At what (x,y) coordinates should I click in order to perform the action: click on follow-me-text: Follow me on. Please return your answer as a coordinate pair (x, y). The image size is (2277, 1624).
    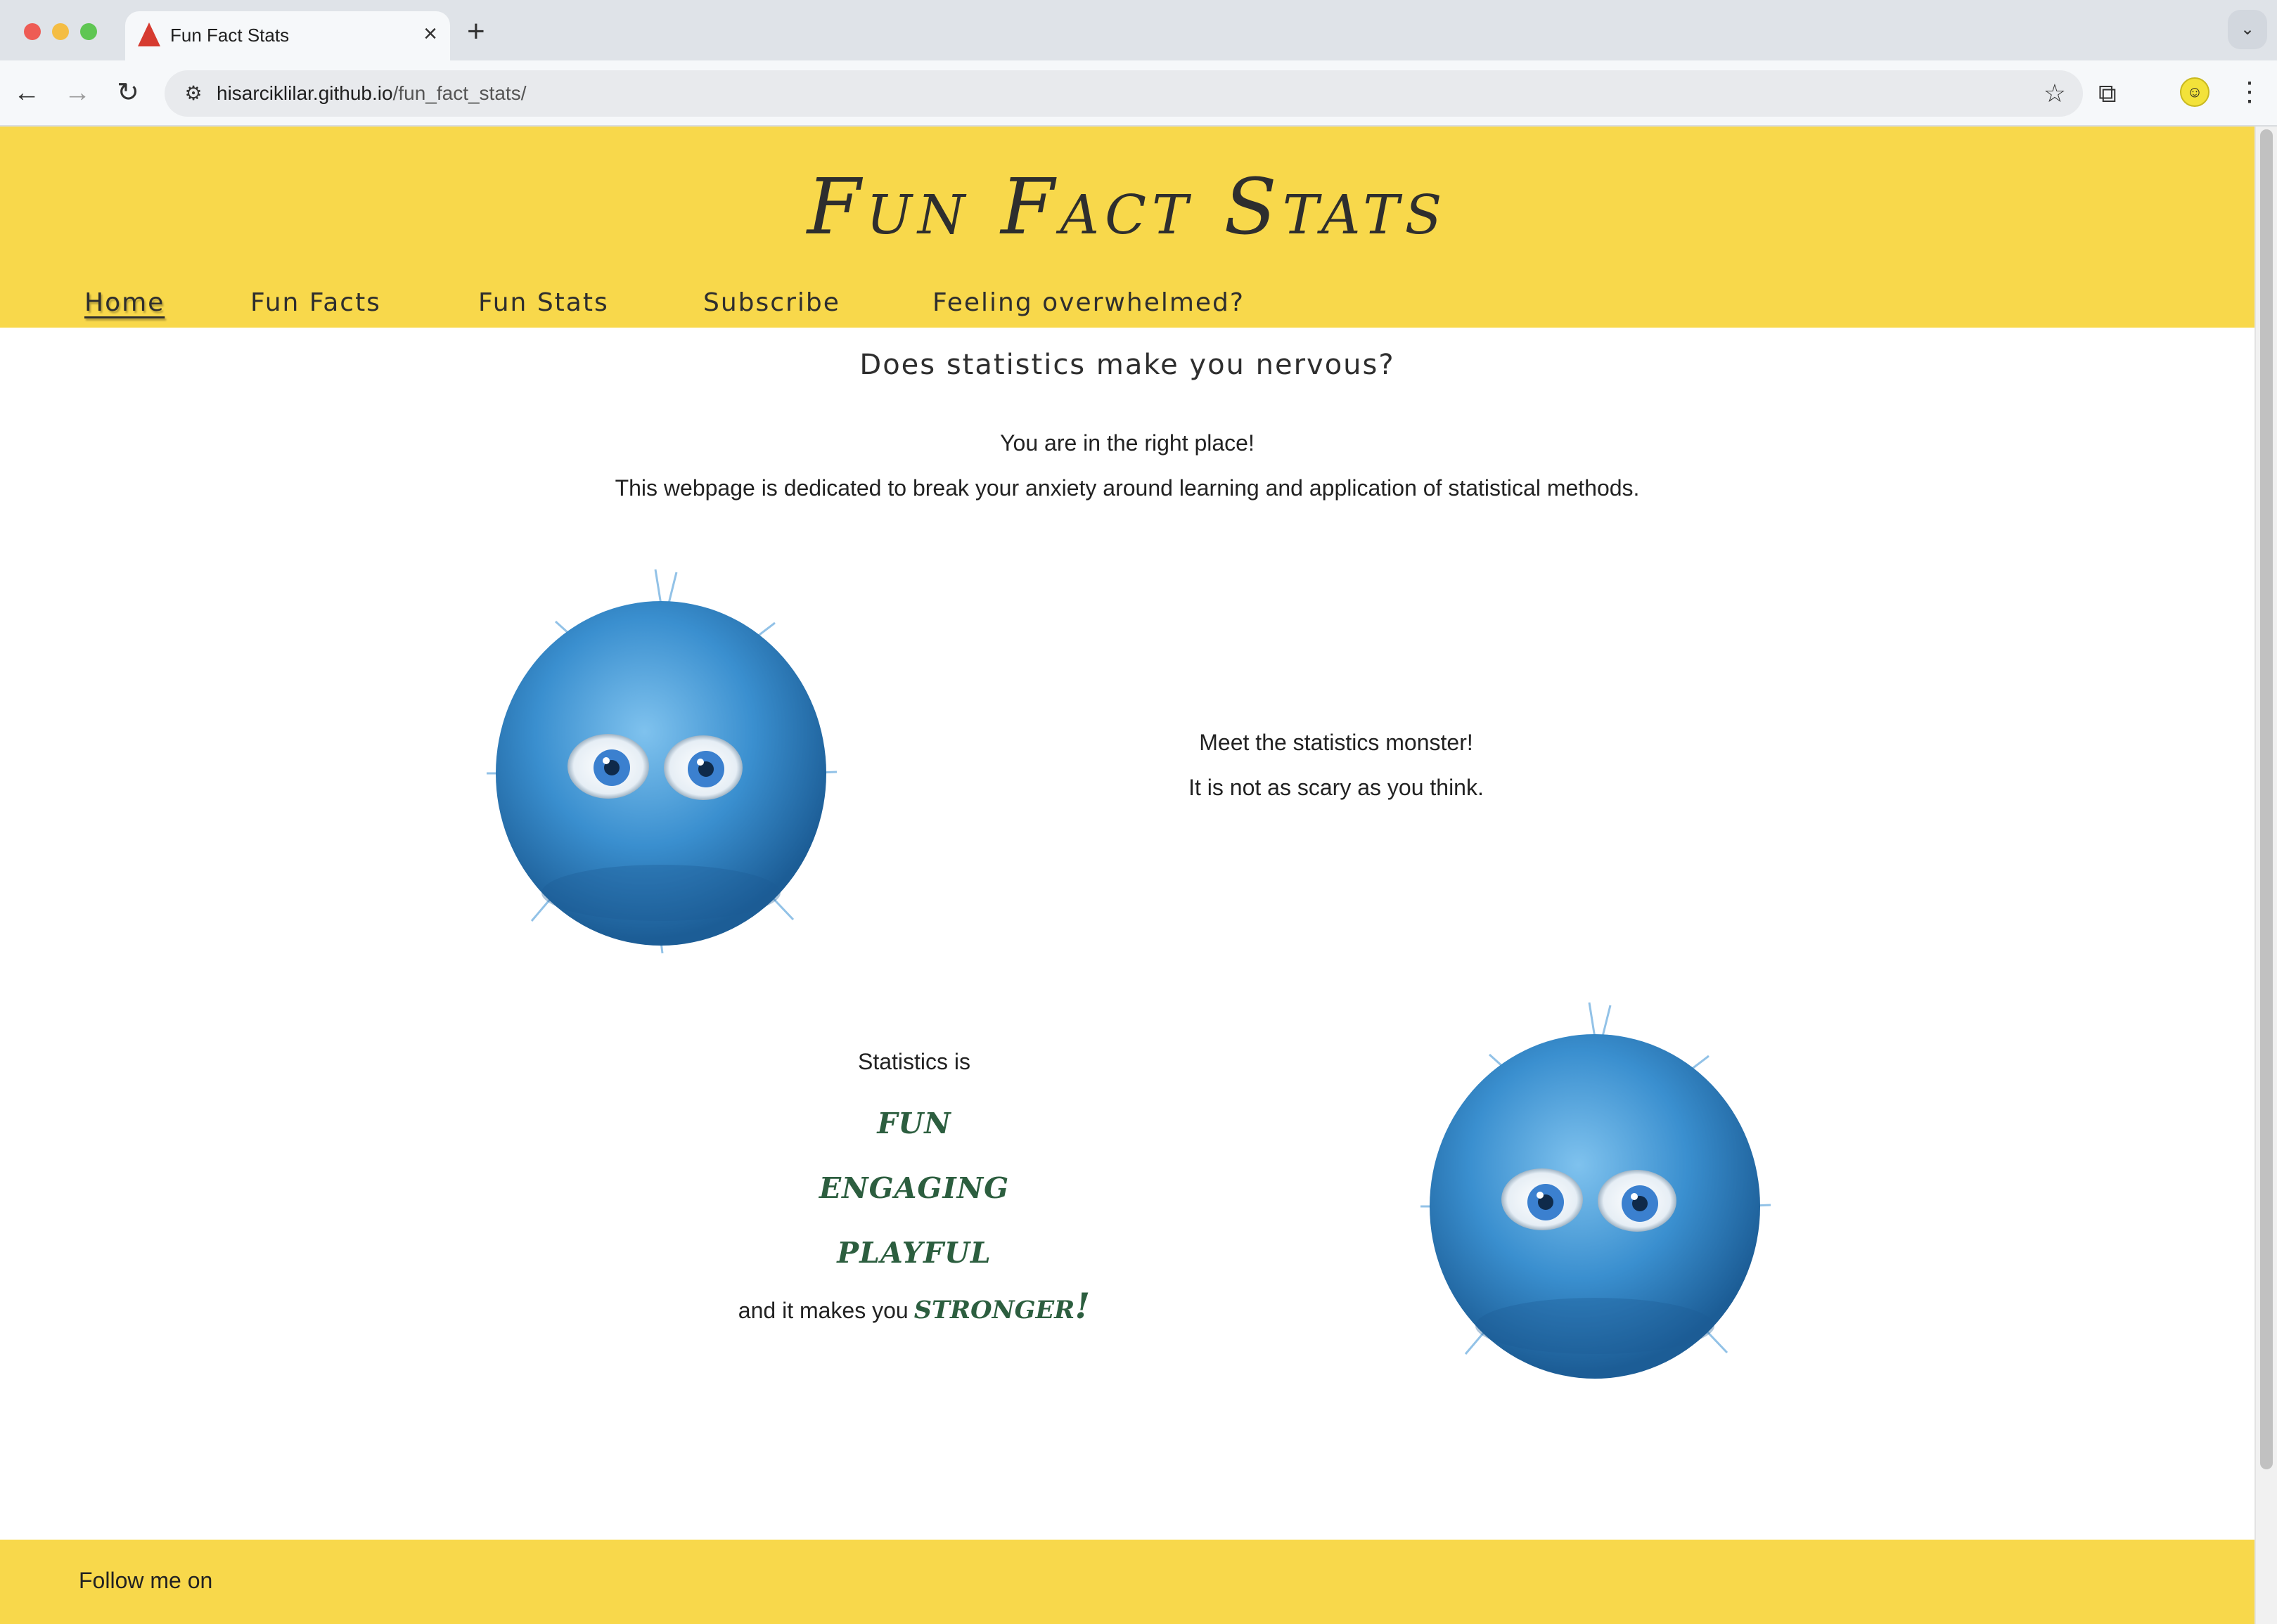
    Looking at the image, I should click on (146, 1580).